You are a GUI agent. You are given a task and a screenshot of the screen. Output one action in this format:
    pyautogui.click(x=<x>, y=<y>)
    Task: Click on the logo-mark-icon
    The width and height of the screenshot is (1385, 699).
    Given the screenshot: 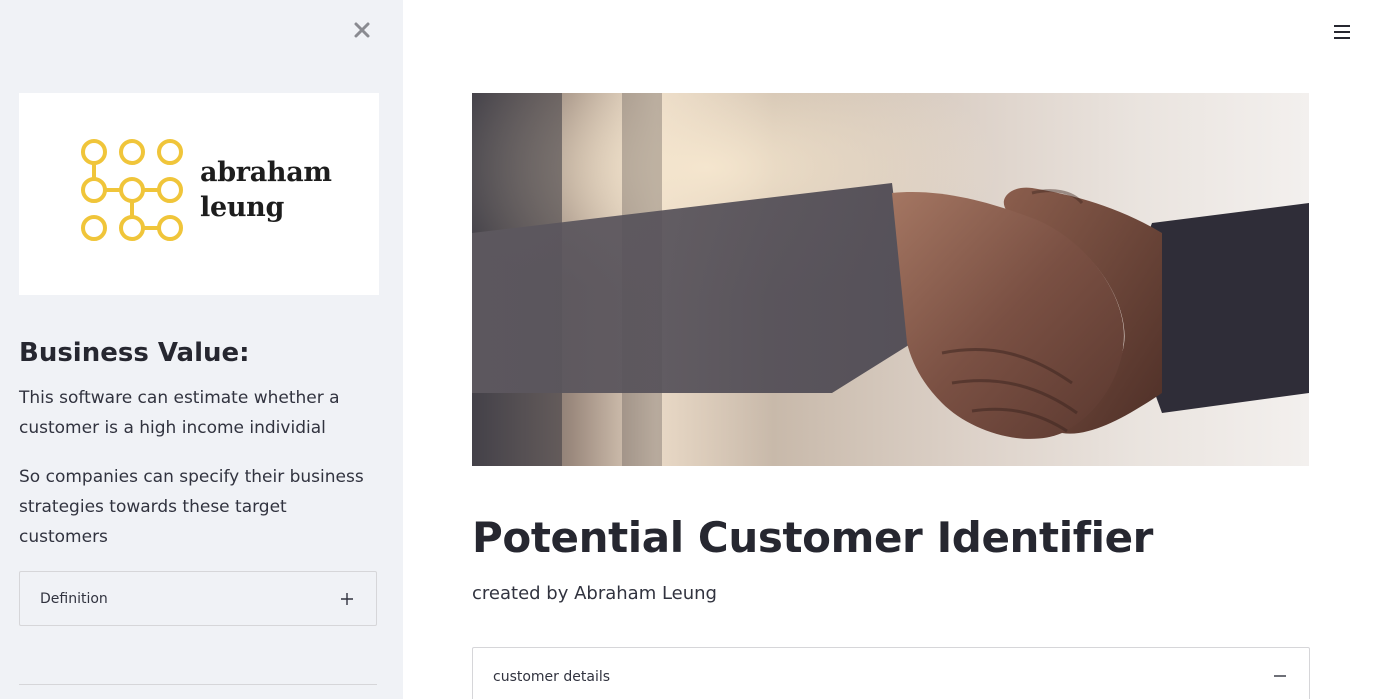 What is the action you would take?
    pyautogui.click(x=132, y=190)
    